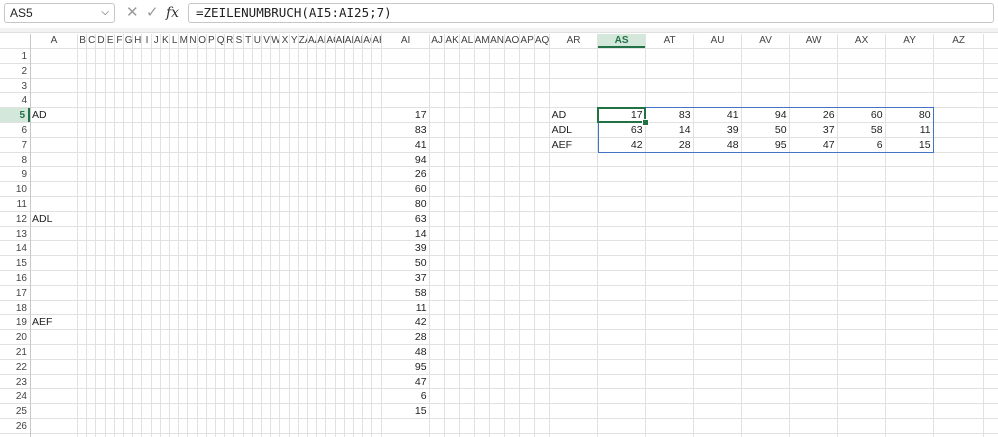 Image resolution: width=998 pixels, height=437 pixels. What do you see at coordinates (542, 41) in the screenshot?
I see `column-header-aq: AQ` at bounding box center [542, 41].